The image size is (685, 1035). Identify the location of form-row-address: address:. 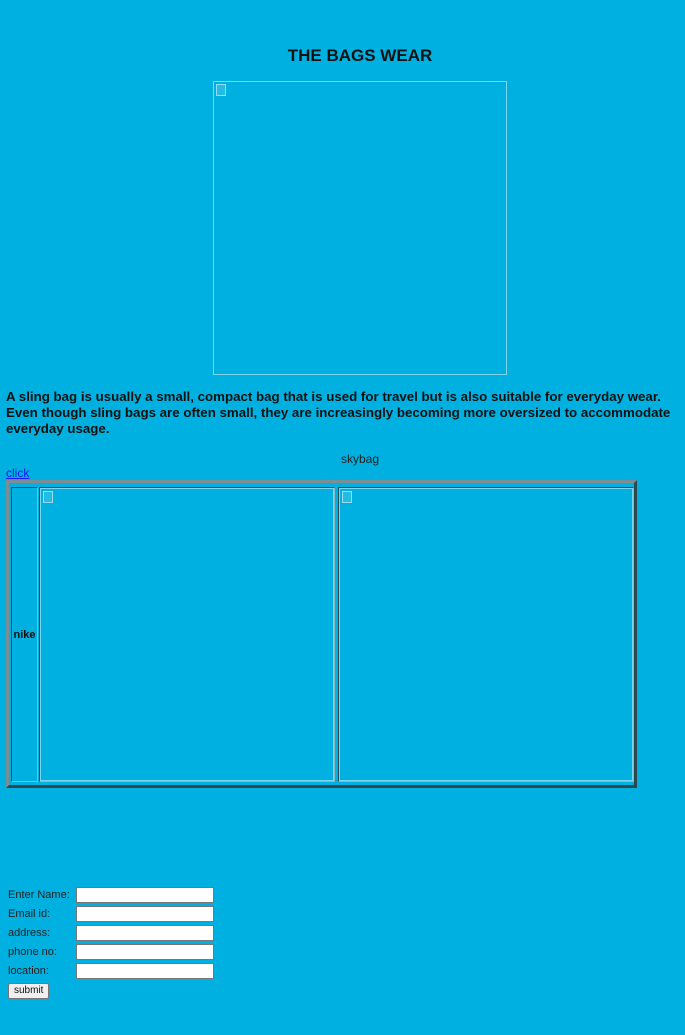
(113, 933).